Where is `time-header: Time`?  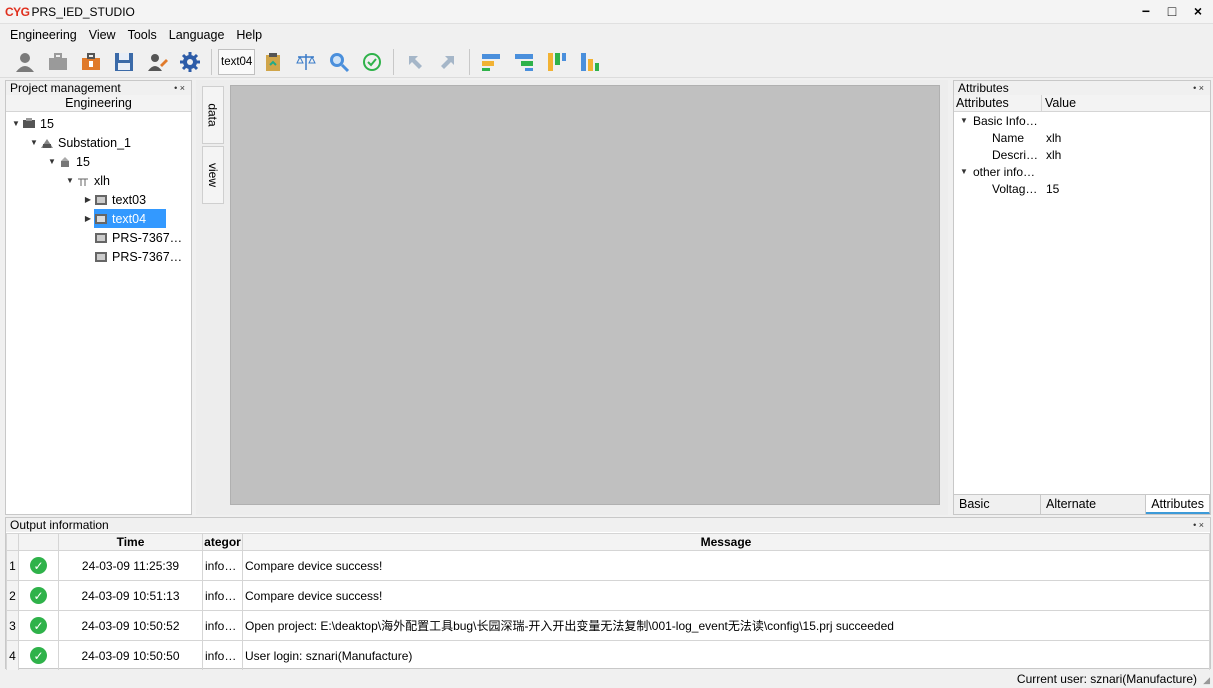
time-header: Time is located at coordinates (130, 542).